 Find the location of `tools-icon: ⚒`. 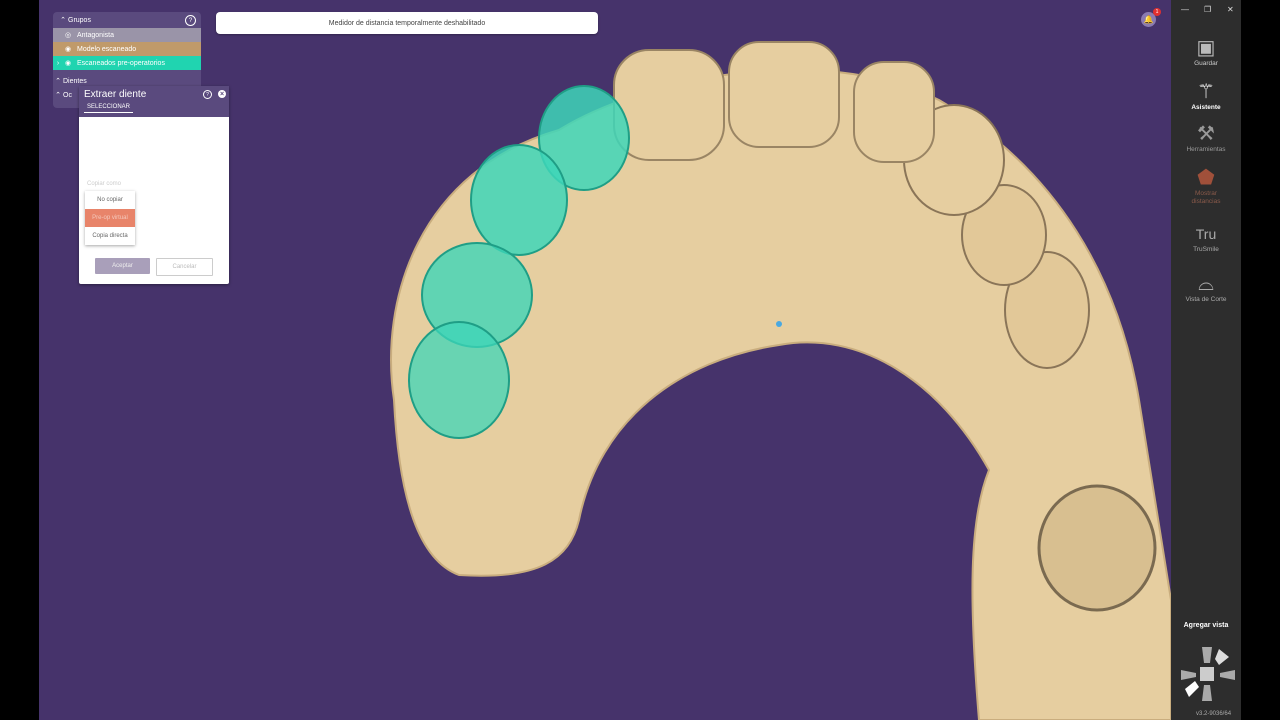

tools-icon: ⚒ is located at coordinates (1206, 134).